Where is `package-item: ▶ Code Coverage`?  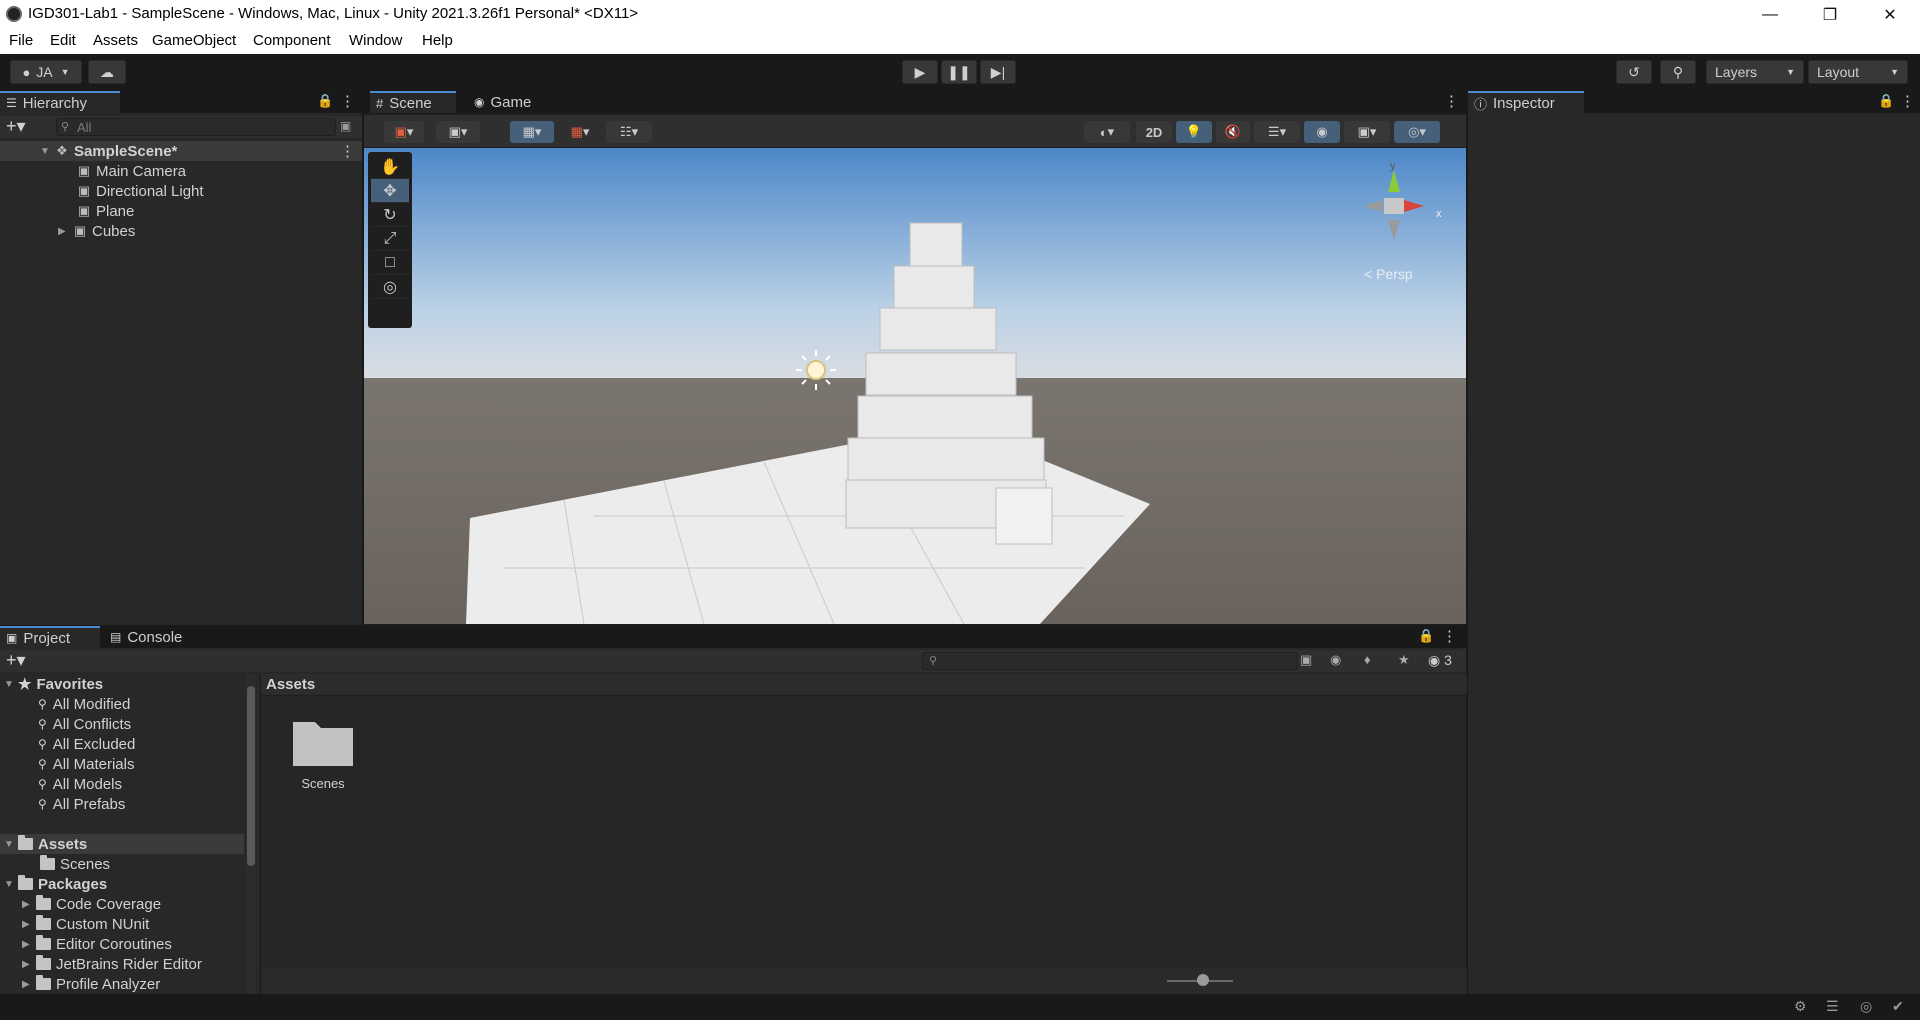
package-item: ▶ Code Coverage is located at coordinates (91, 904).